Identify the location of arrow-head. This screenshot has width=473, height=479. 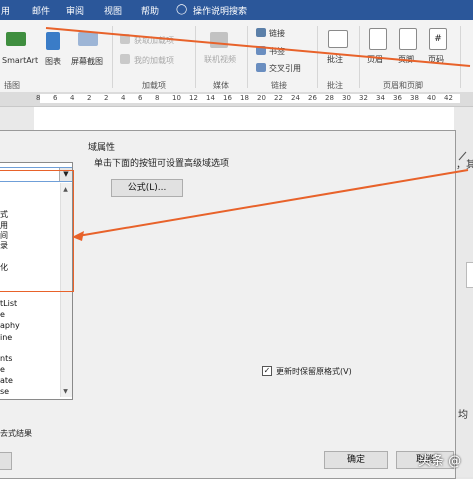
(78, 236).